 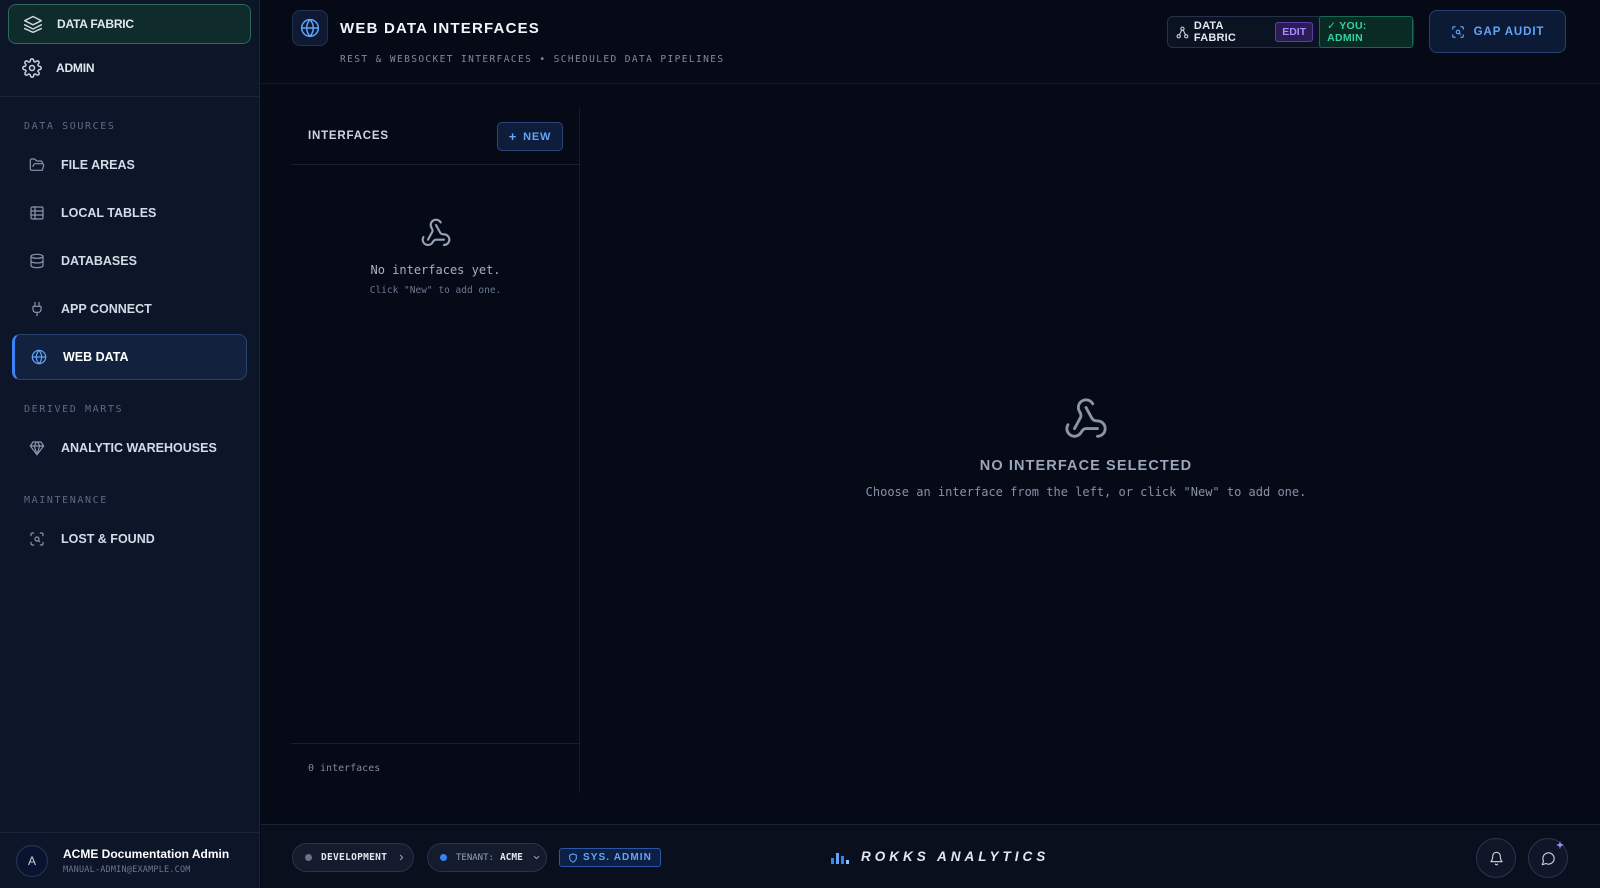 I want to click on chevron-right-icon, so click(x=402, y=857).